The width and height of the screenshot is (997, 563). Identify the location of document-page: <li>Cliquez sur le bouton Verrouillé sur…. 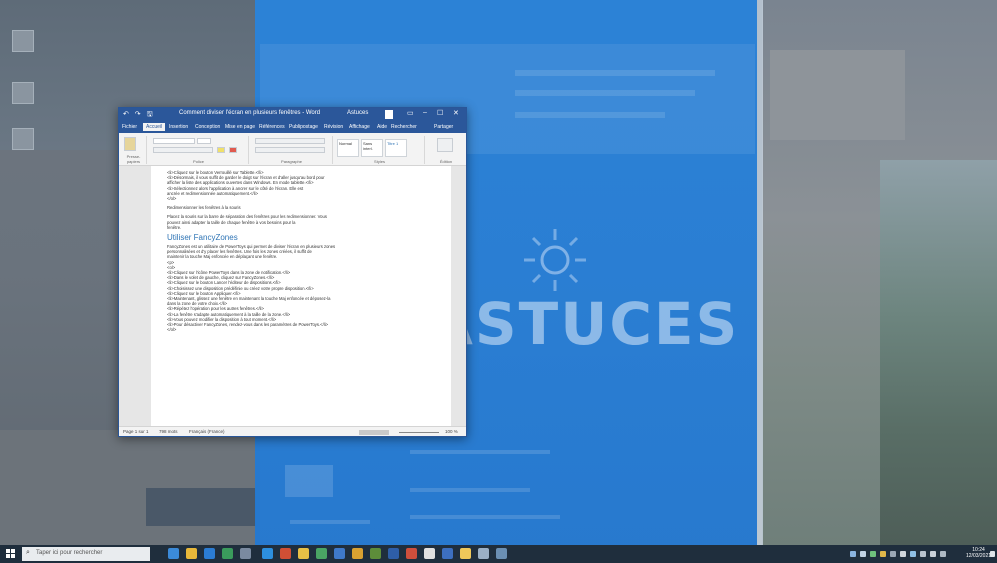
(301, 297).